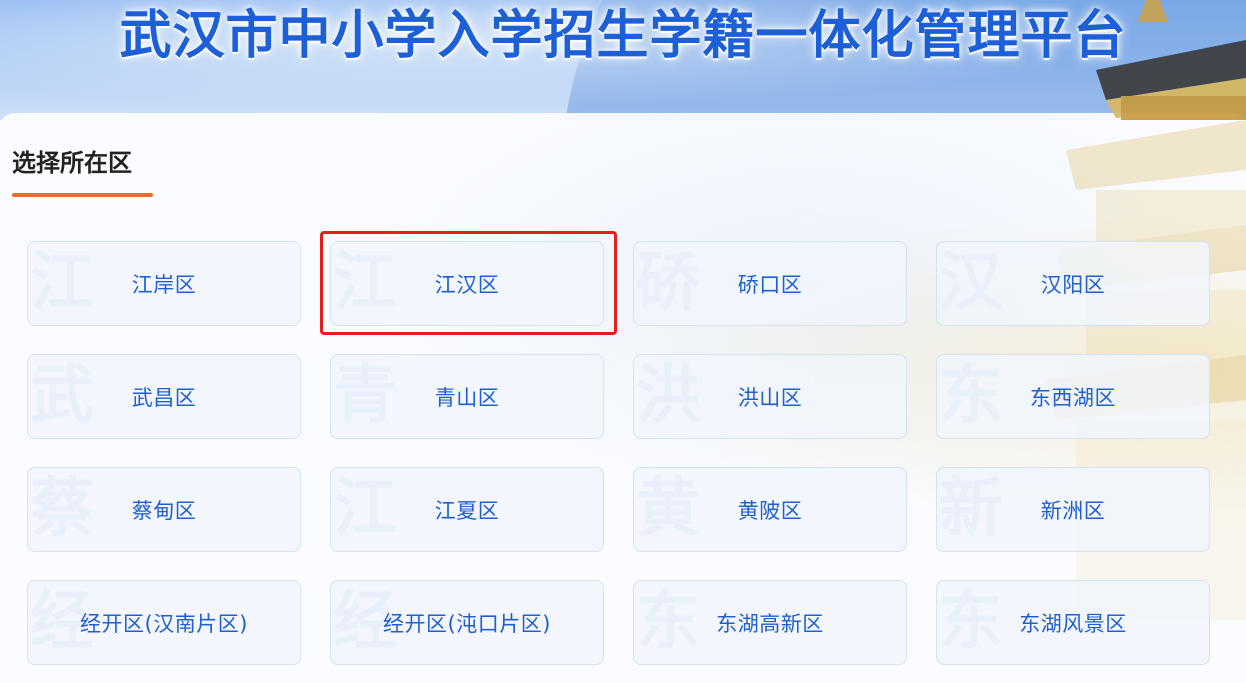 This screenshot has height=683, width=1246. I want to click on district-button: 青 青山区, so click(467, 396).